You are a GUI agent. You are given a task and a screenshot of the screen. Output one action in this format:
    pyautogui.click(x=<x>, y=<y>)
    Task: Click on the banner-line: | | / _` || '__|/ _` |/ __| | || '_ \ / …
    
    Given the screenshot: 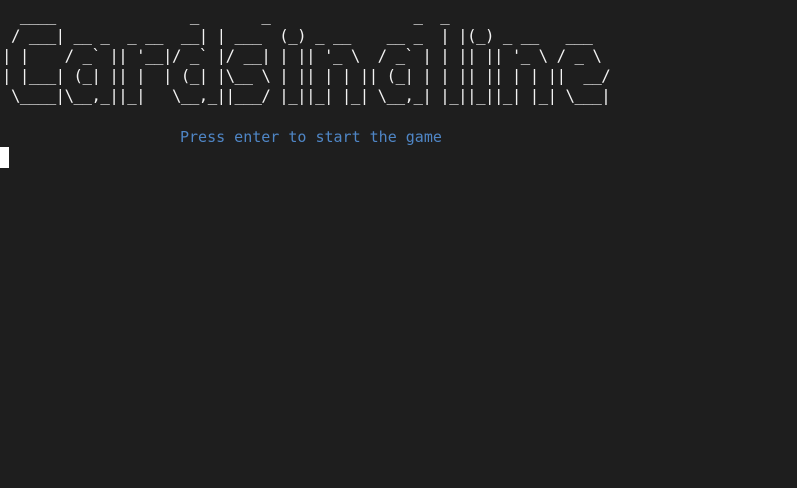 What is the action you would take?
    pyautogui.click(x=302, y=55)
    